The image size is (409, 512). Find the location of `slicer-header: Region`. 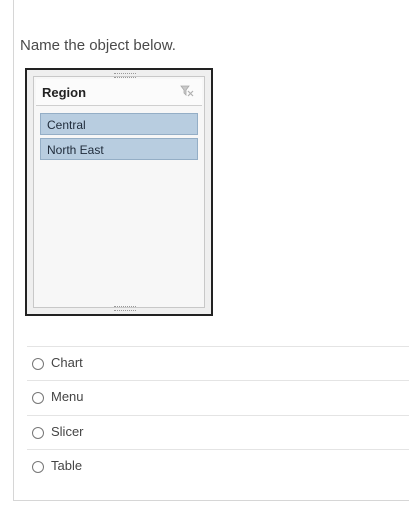

slicer-header: Region is located at coordinates (119, 92).